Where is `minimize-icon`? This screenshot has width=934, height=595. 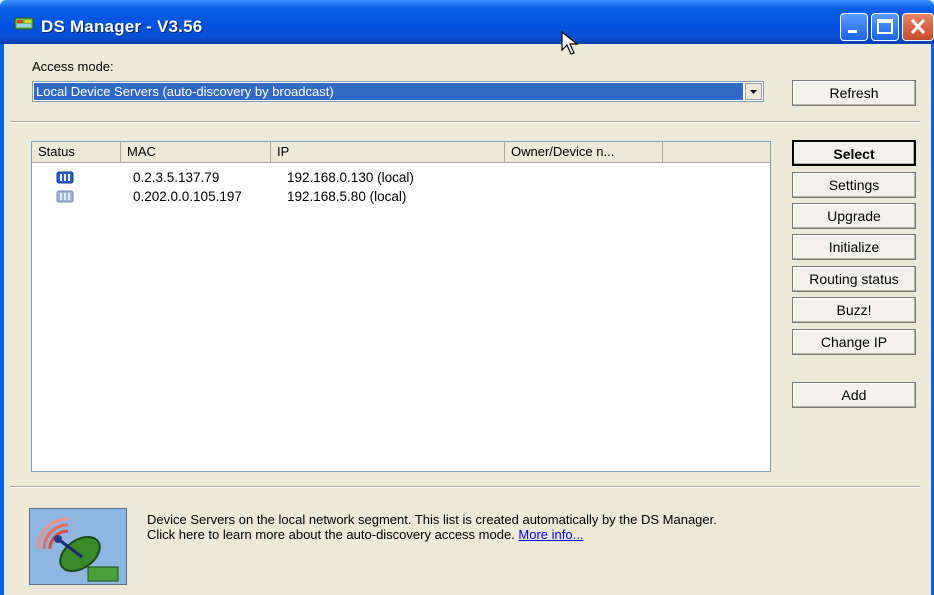
minimize-icon is located at coordinates (852, 31).